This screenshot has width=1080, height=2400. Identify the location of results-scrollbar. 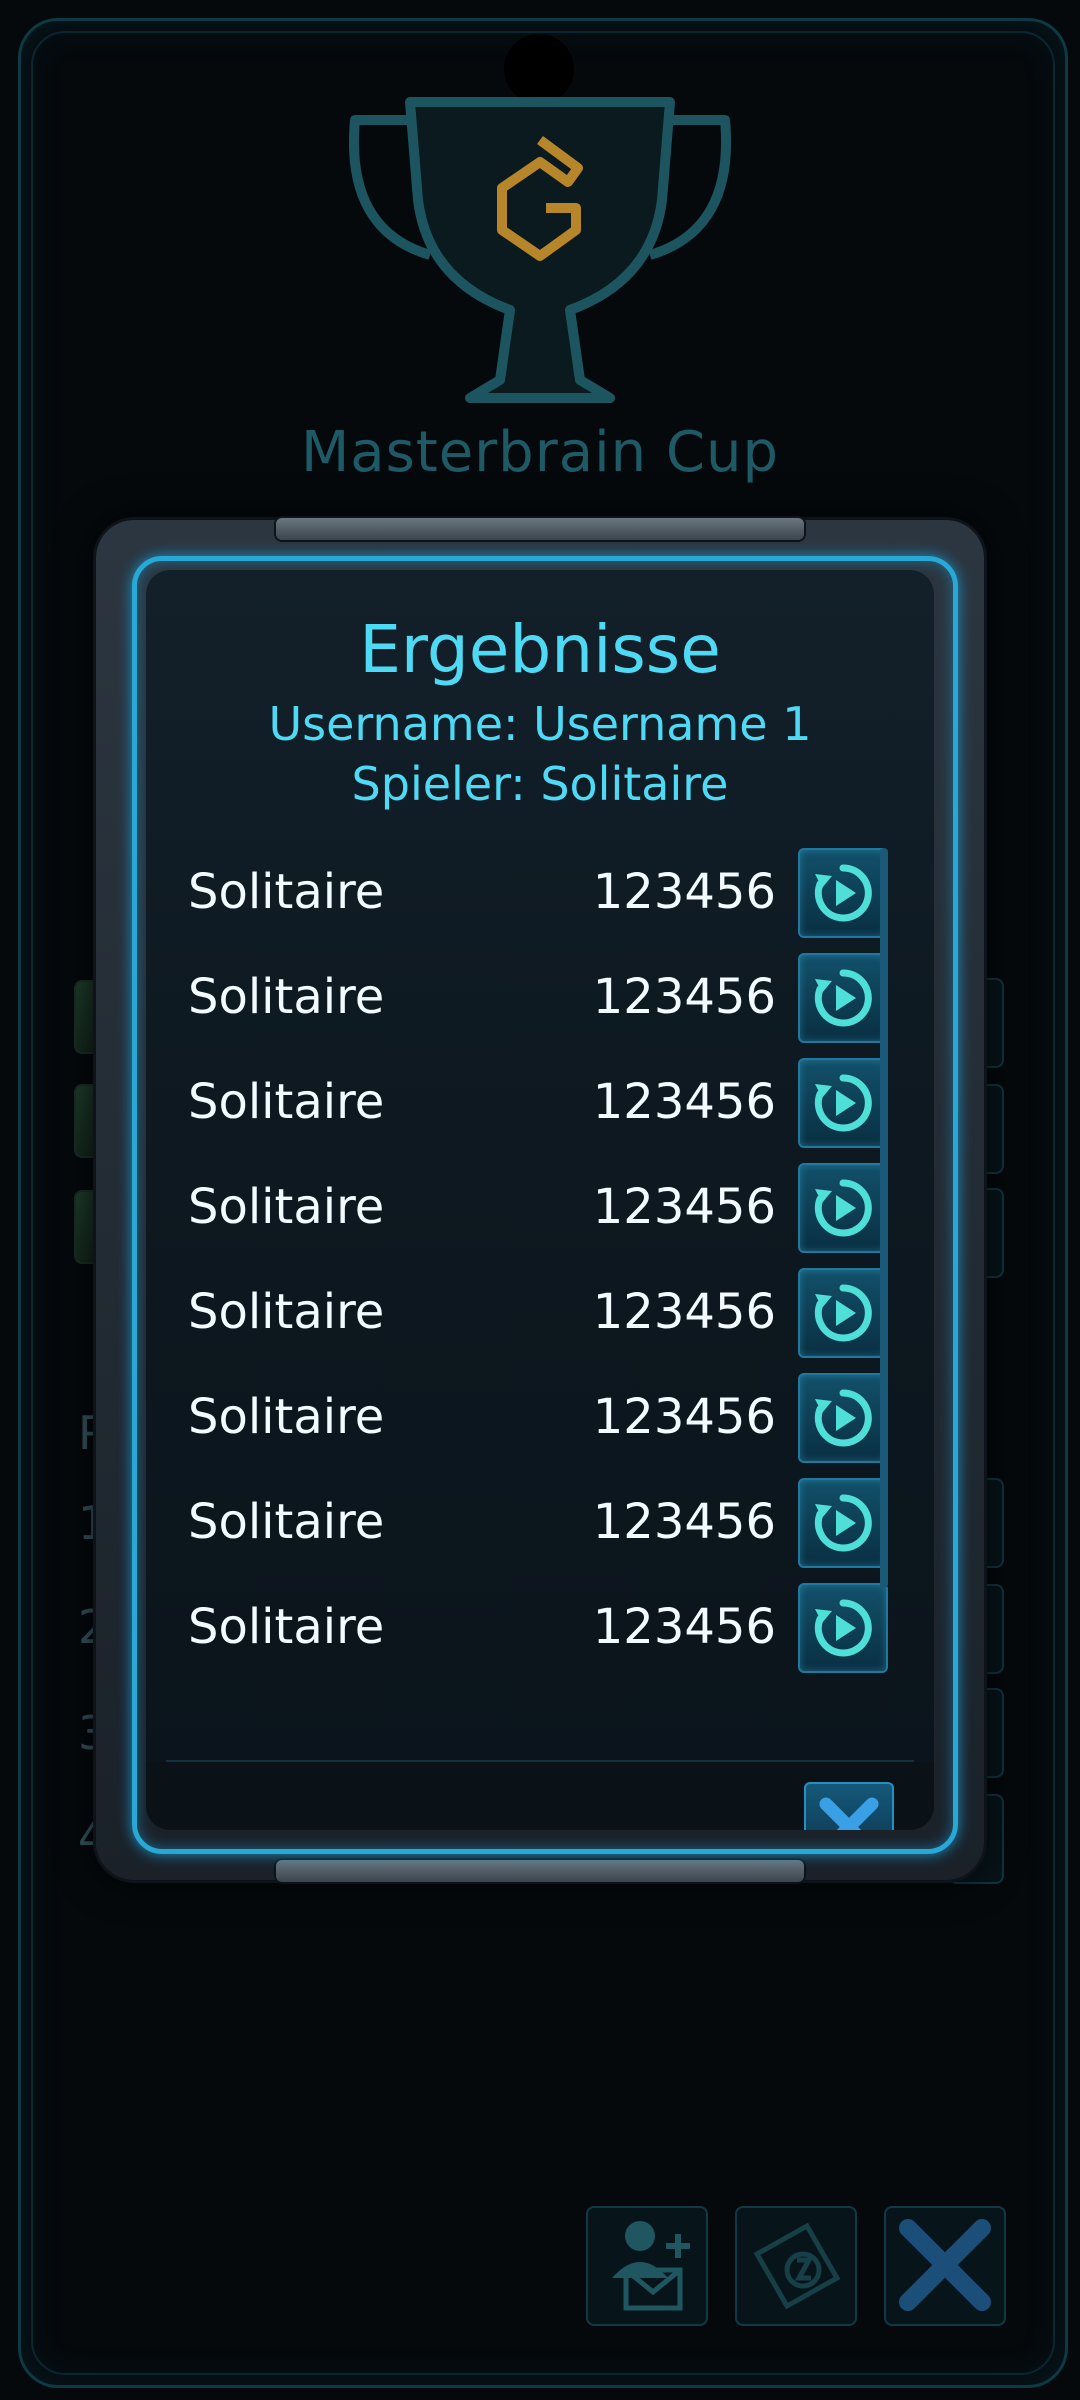
(884, 1218).